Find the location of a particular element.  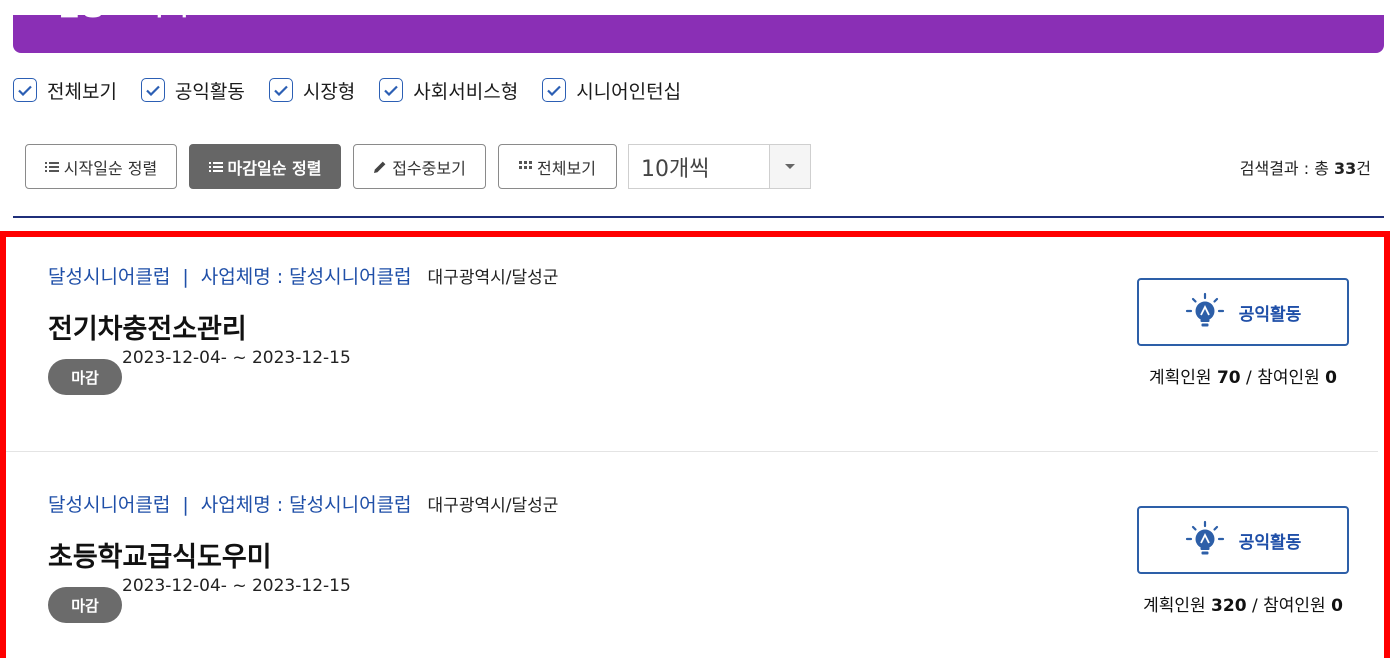

filter-label: 전체보기 is located at coordinates (82, 91).